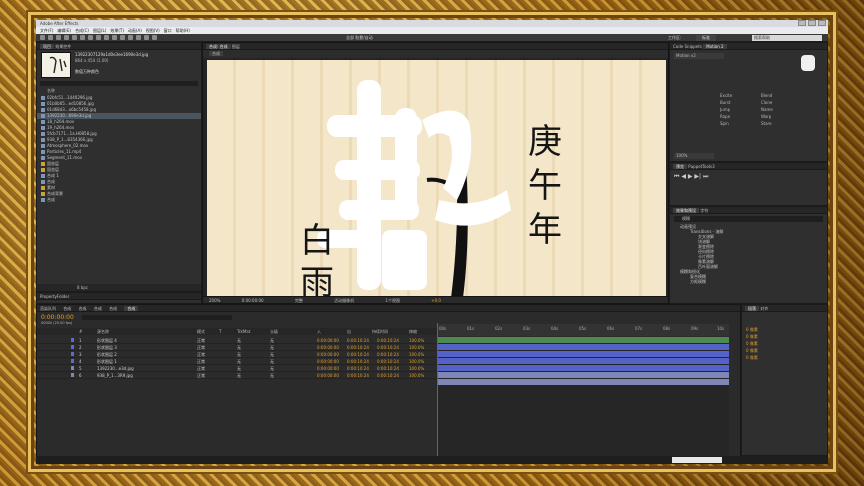  What do you see at coordinates (784, 343) in the screenshot?
I see `indent-right-field: 0 像素` at bounding box center [784, 343].